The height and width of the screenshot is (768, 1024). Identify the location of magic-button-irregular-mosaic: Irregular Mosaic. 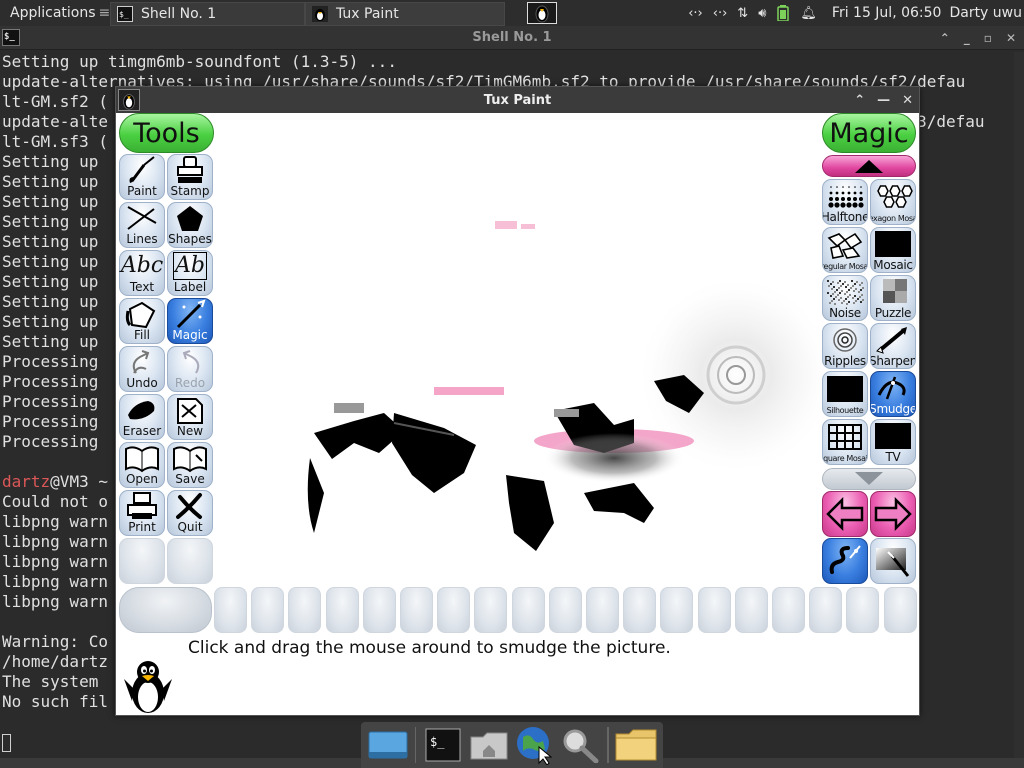
(845, 250).